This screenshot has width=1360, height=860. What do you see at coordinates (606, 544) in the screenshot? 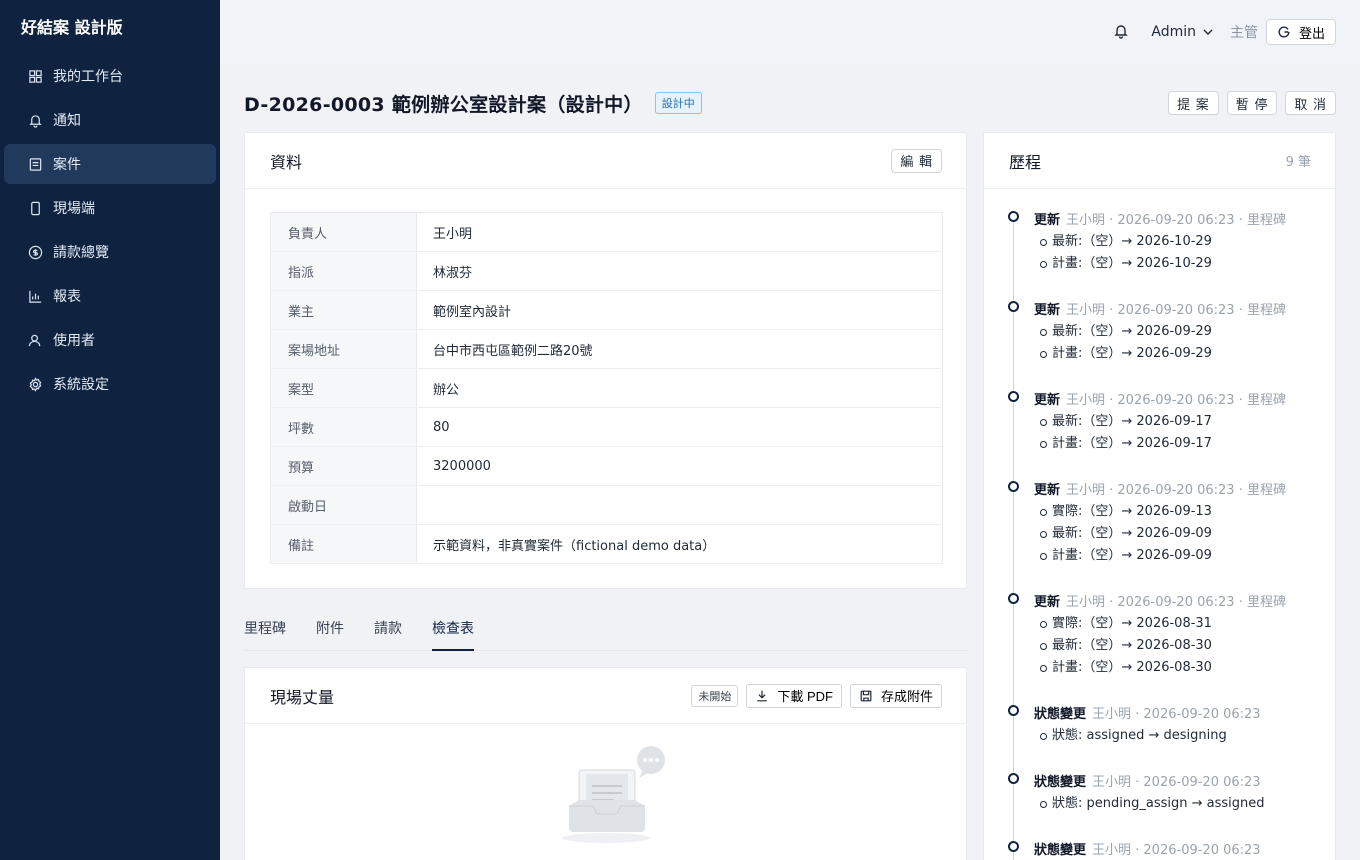
I see `table-row: 備註 示範資料，非真實案件（fictional demo data）` at bounding box center [606, 544].